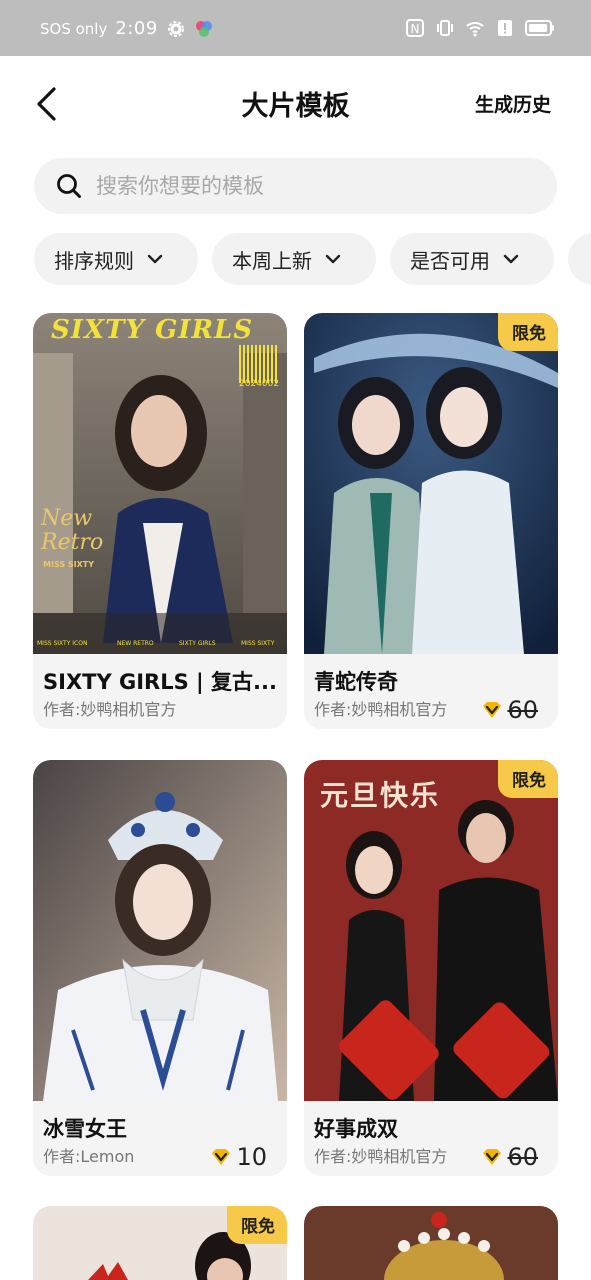 The image size is (591, 1280). What do you see at coordinates (69, 186) in the screenshot?
I see `search-icon` at bounding box center [69, 186].